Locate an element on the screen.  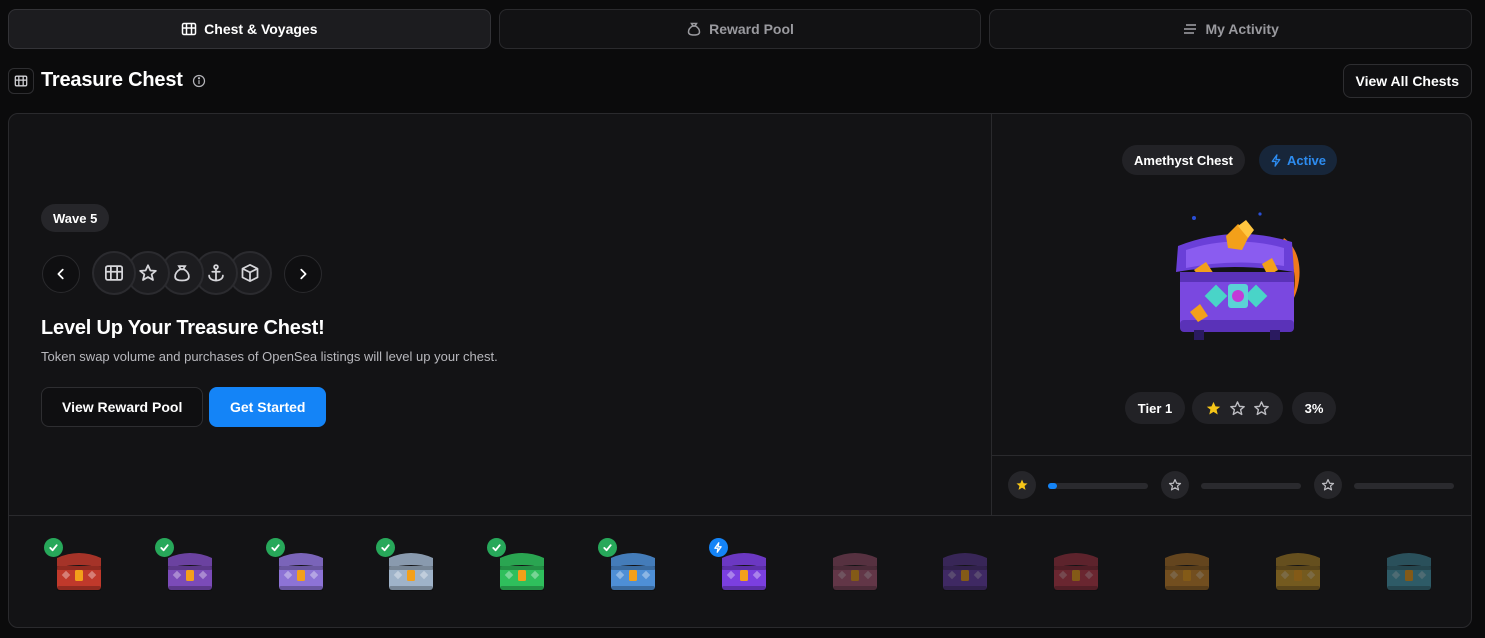
carousel-next-button is located at coordinates (303, 274).